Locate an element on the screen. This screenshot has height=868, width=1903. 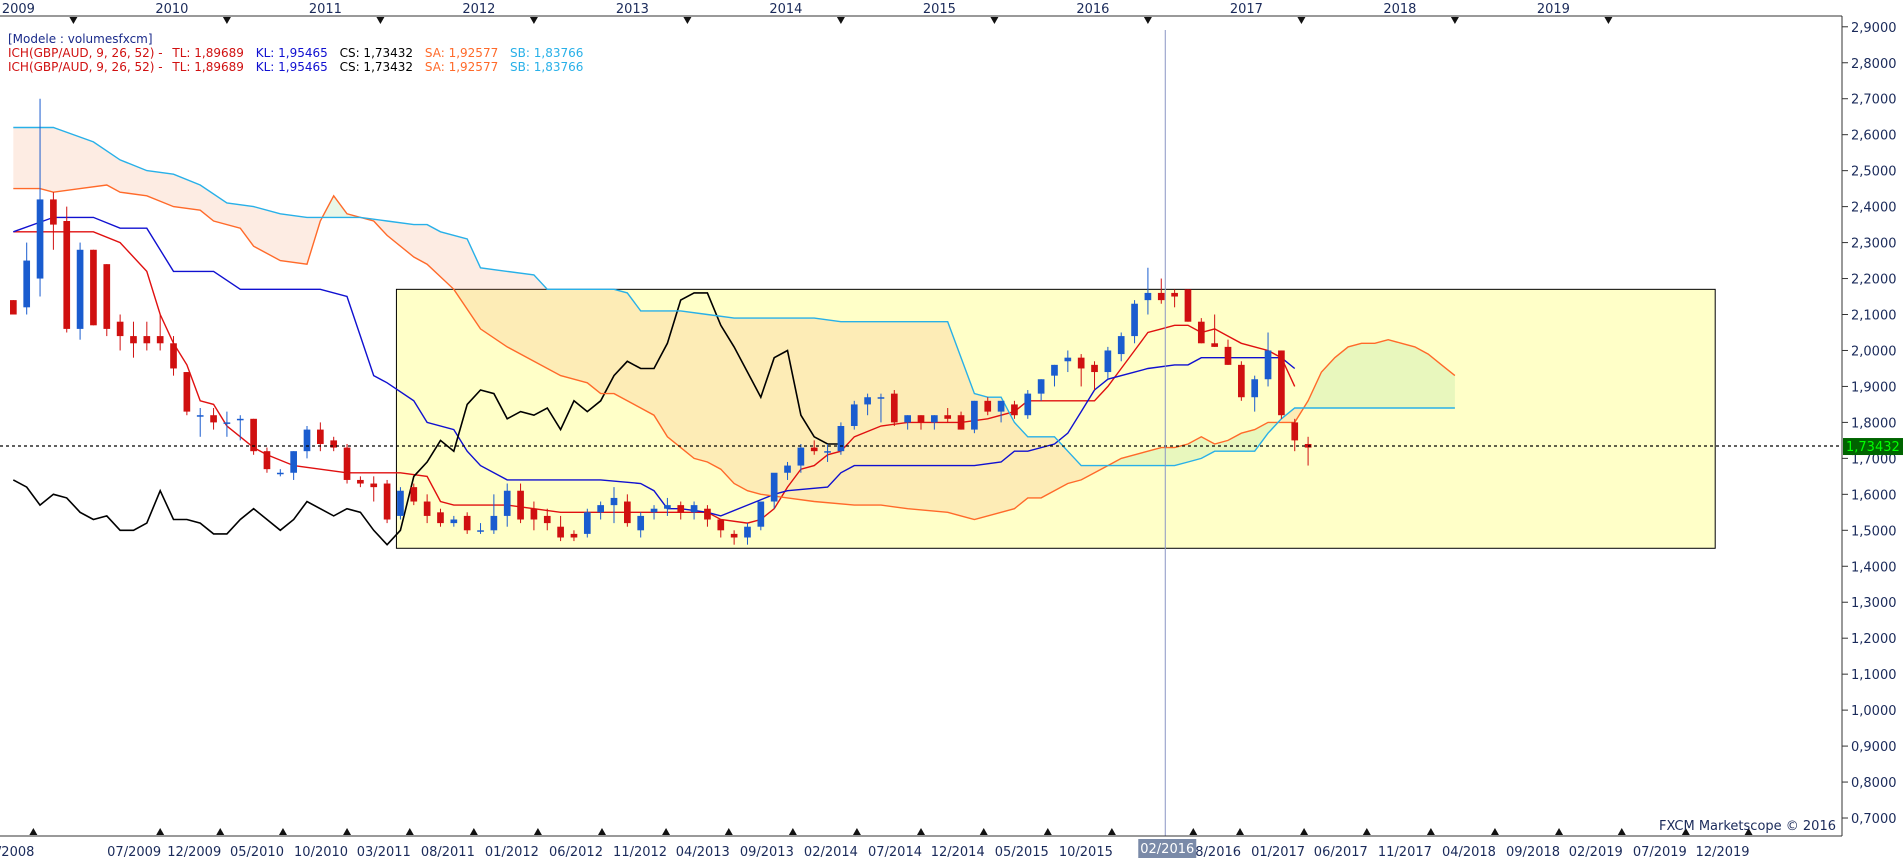
date-label: 05/2015 is located at coordinates (1022, 852).